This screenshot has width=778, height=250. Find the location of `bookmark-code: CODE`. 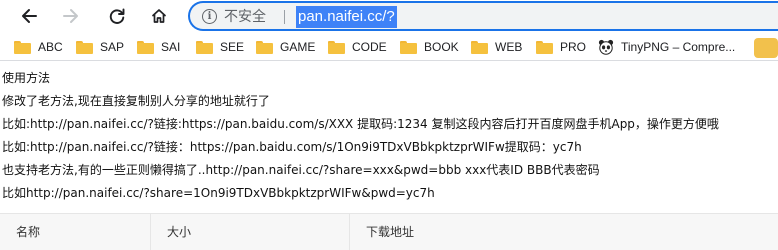

bookmark-code: CODE is located at coordinates (357, 47).